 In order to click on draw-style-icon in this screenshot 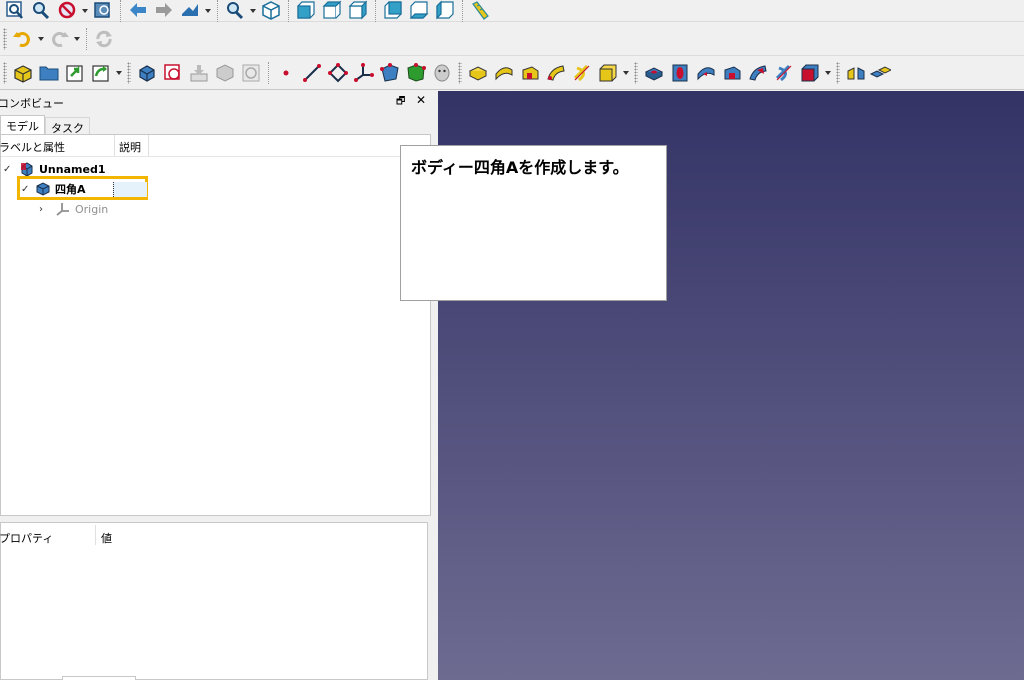, I will do `click(67, 11)`.